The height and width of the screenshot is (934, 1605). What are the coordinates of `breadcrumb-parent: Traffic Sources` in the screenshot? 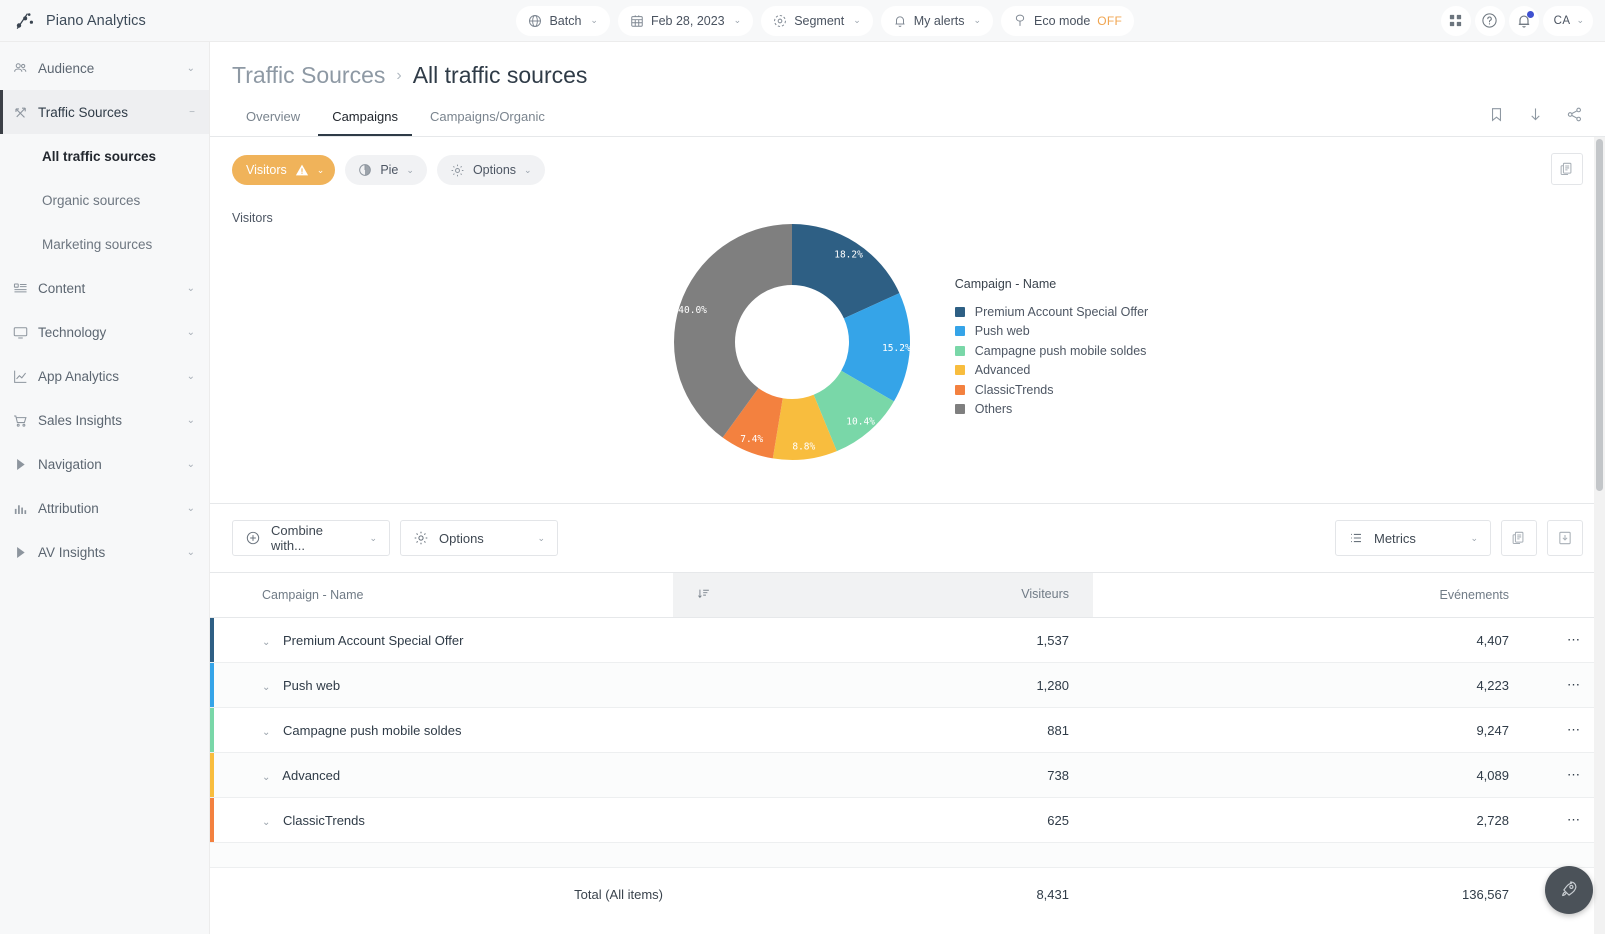 It's located at (308, 75).